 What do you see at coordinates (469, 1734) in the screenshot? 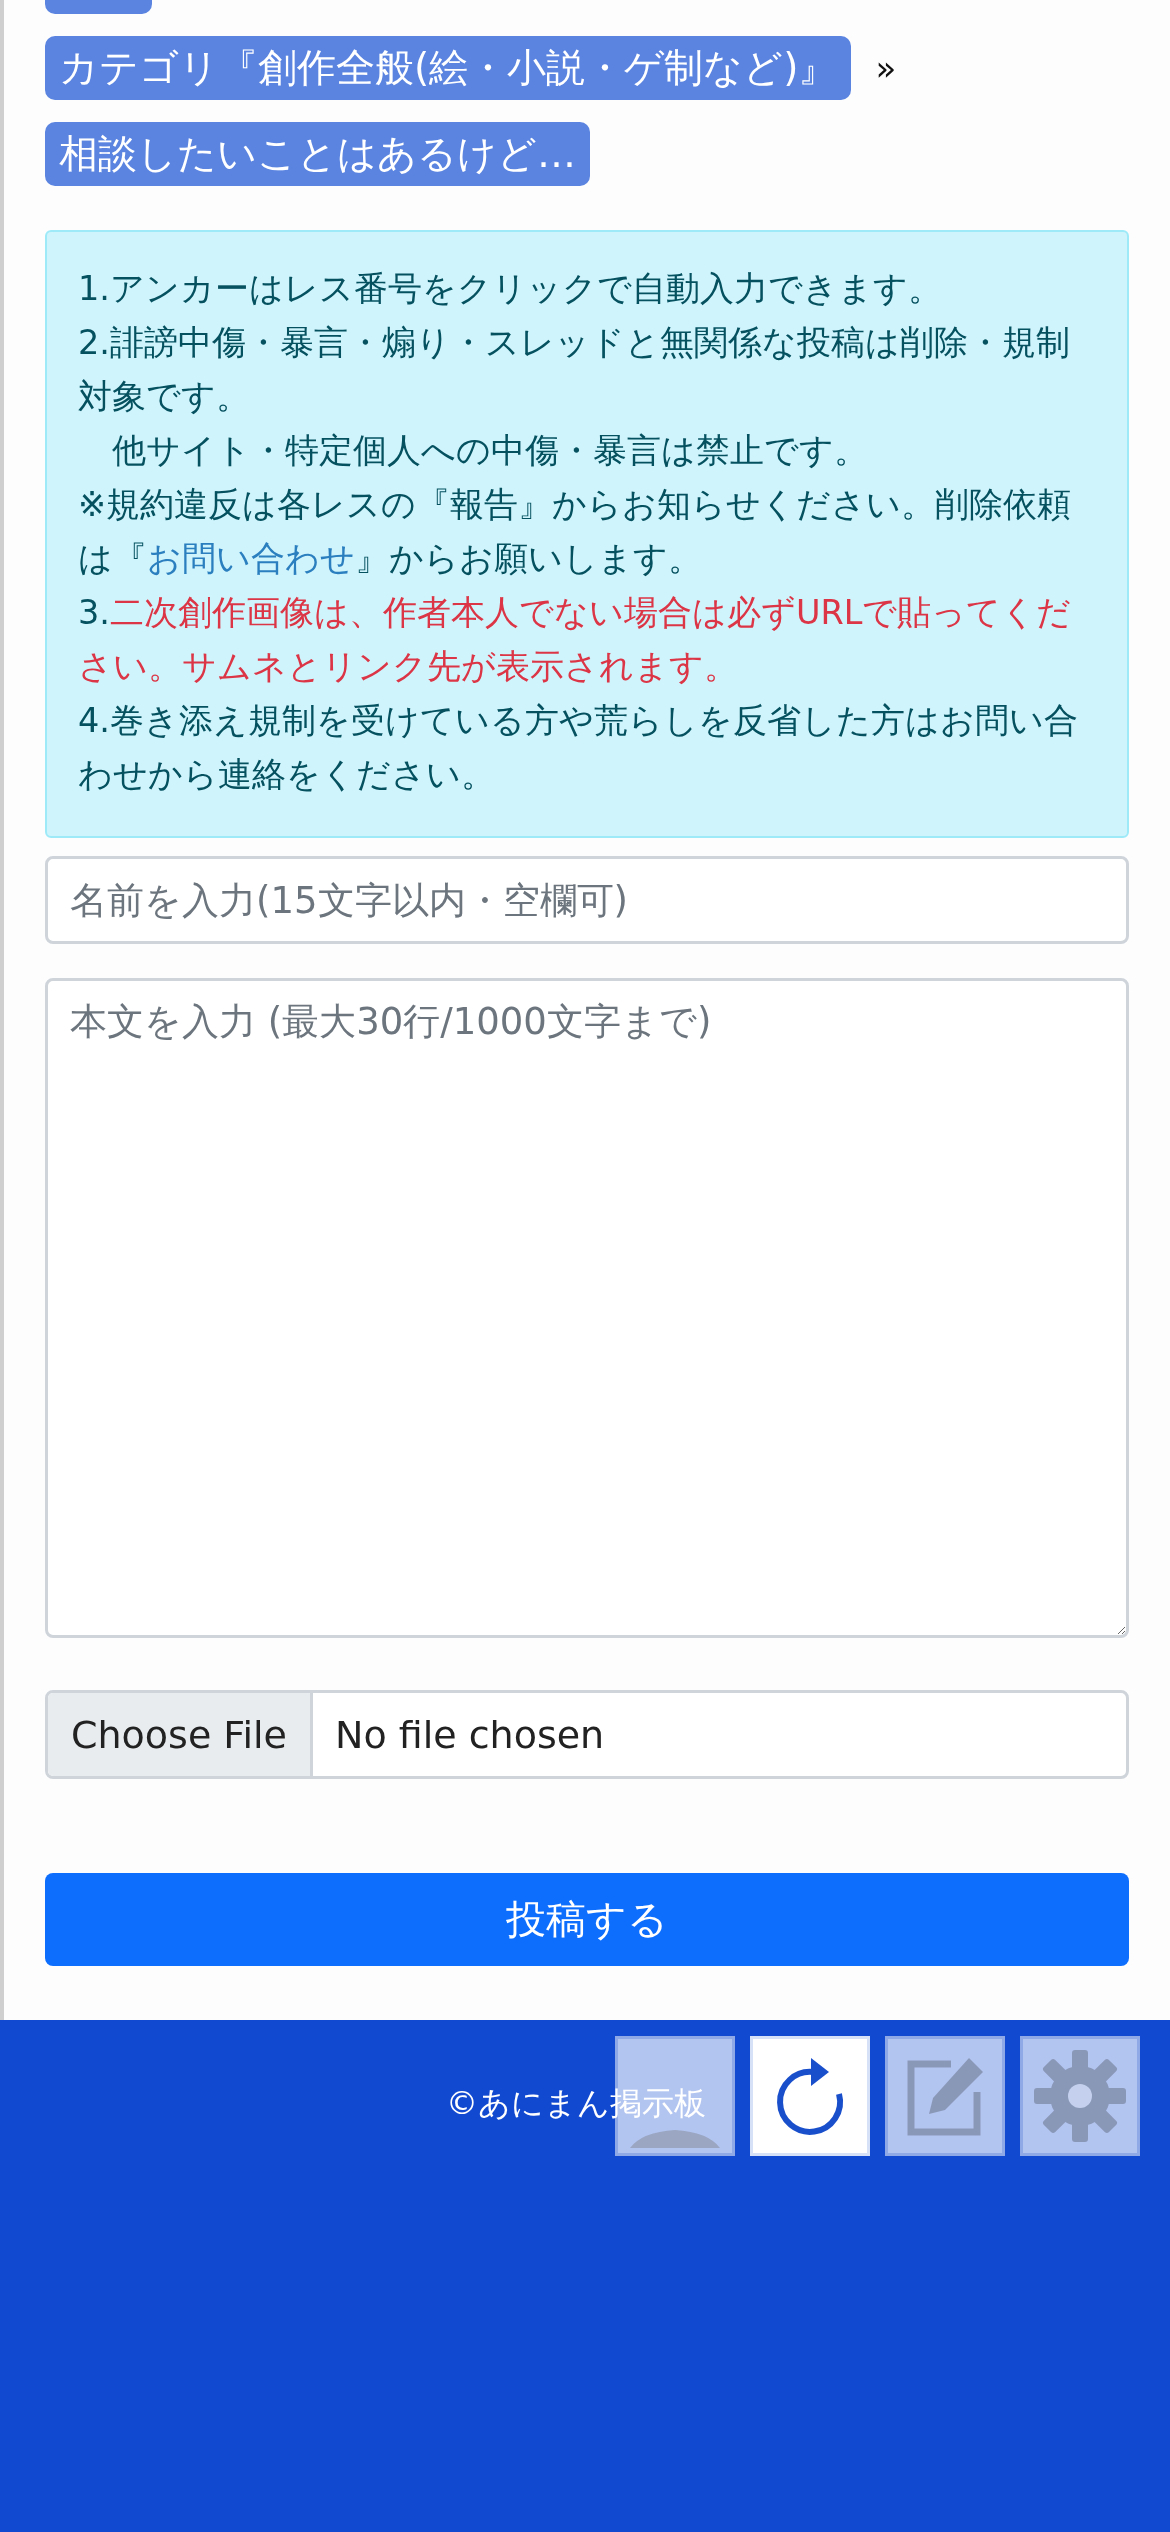
I see `file-status: No file chosen` at bounding box center [469, 1734].